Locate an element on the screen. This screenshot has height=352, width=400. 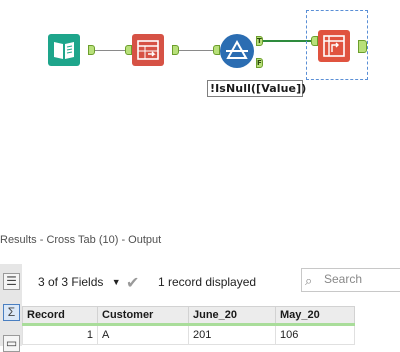
table-row: 1 A 201 106 is located at coordinates (188, 334).